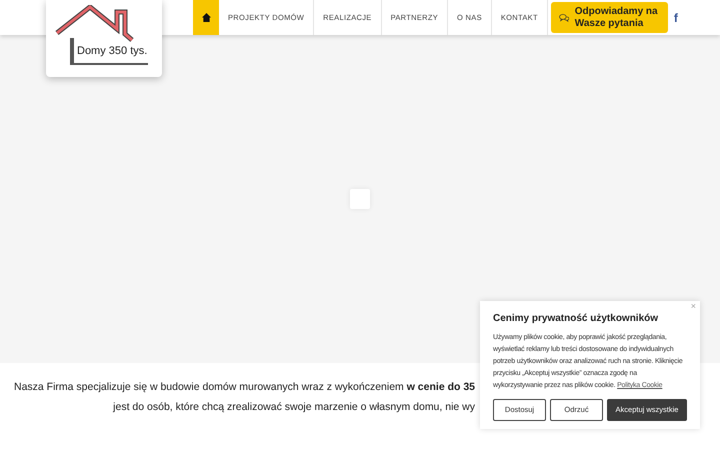  I want to click on logo-text: Domy 350 tys., so click(112, 51).